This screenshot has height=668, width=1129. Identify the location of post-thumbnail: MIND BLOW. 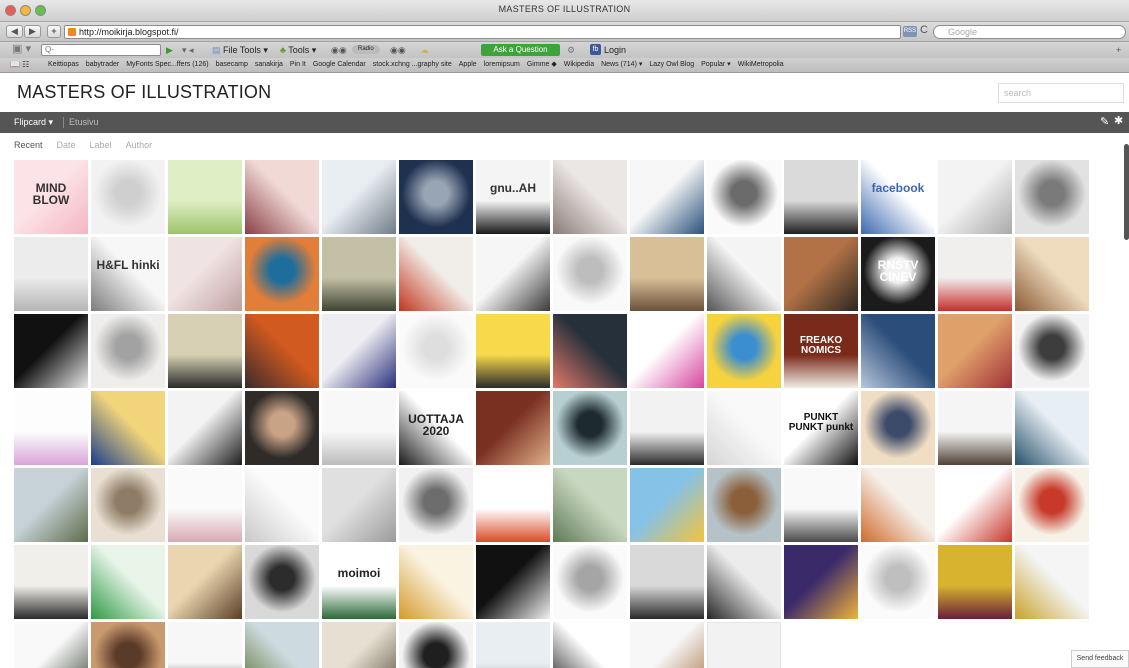
(51, 197).